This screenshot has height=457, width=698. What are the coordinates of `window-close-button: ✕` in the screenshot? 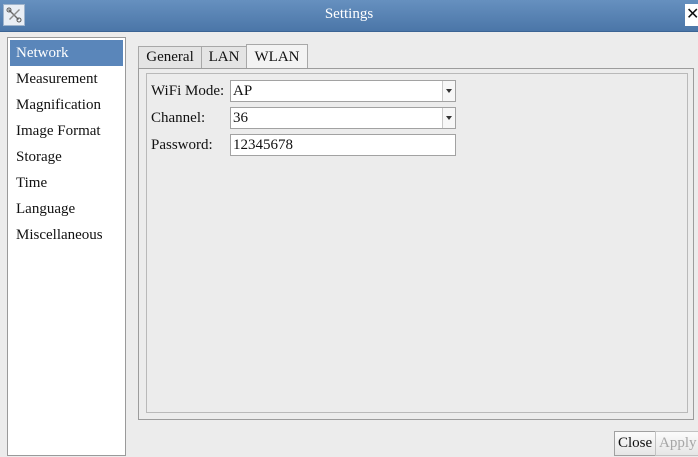 It's located at (691, 15).